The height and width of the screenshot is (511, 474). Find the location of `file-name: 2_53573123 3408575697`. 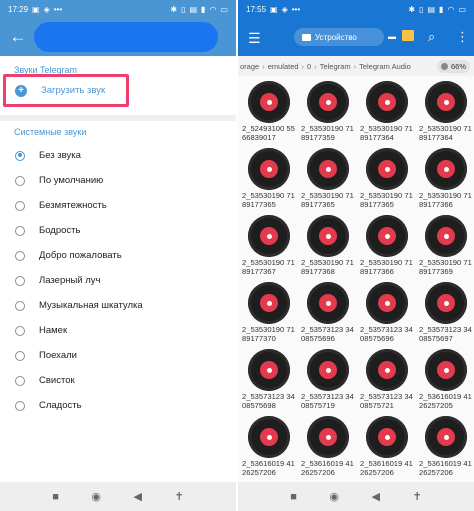

file-name: 2_53573123 3408575697 is located at coordinates (445, 334).